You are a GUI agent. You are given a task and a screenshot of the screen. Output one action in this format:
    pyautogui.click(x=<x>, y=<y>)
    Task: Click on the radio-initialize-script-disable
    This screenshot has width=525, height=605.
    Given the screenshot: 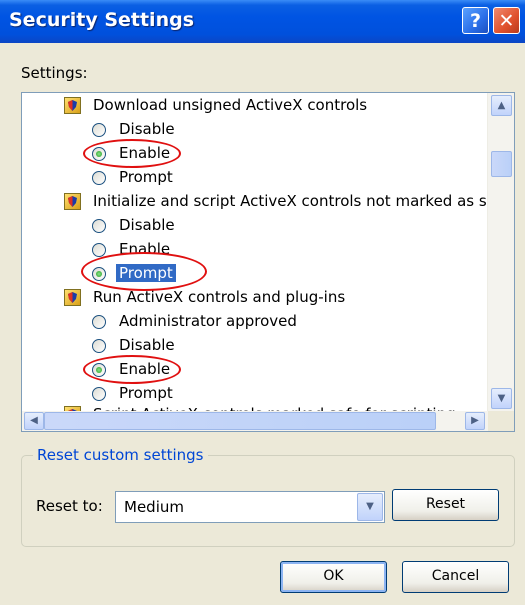 What is the action you would take?
    pyautogui.click(x=99, y=226)
    